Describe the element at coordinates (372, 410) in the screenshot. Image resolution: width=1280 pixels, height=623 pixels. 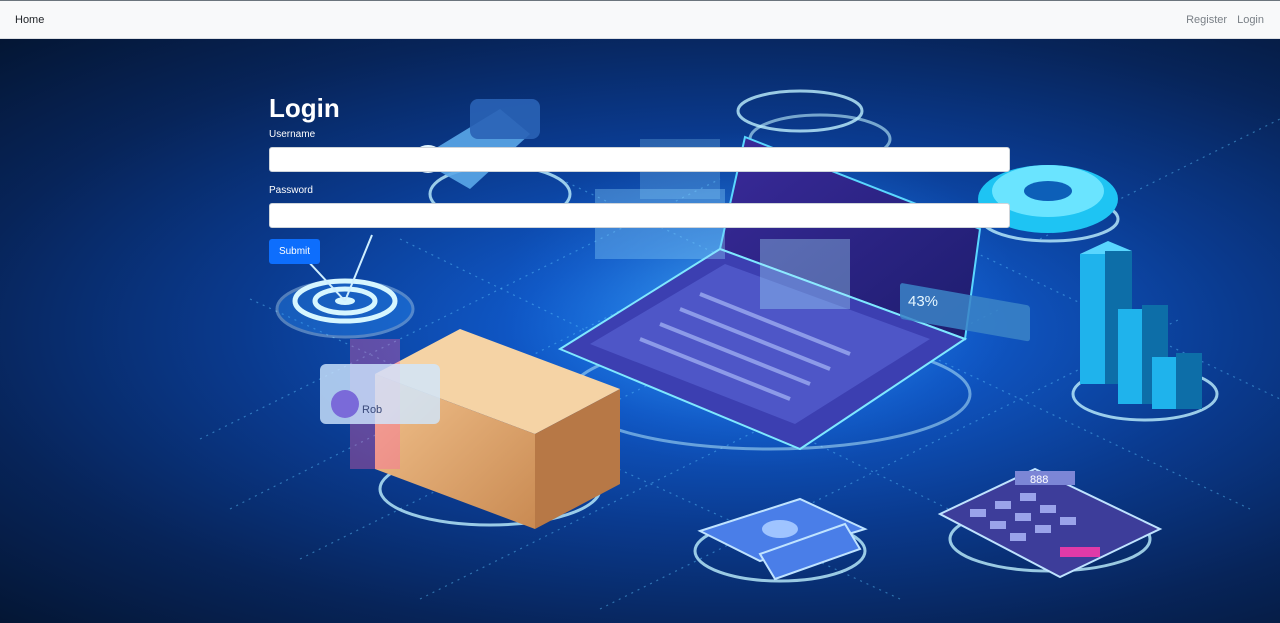
I see `profile-card-text: Rob` at that location.